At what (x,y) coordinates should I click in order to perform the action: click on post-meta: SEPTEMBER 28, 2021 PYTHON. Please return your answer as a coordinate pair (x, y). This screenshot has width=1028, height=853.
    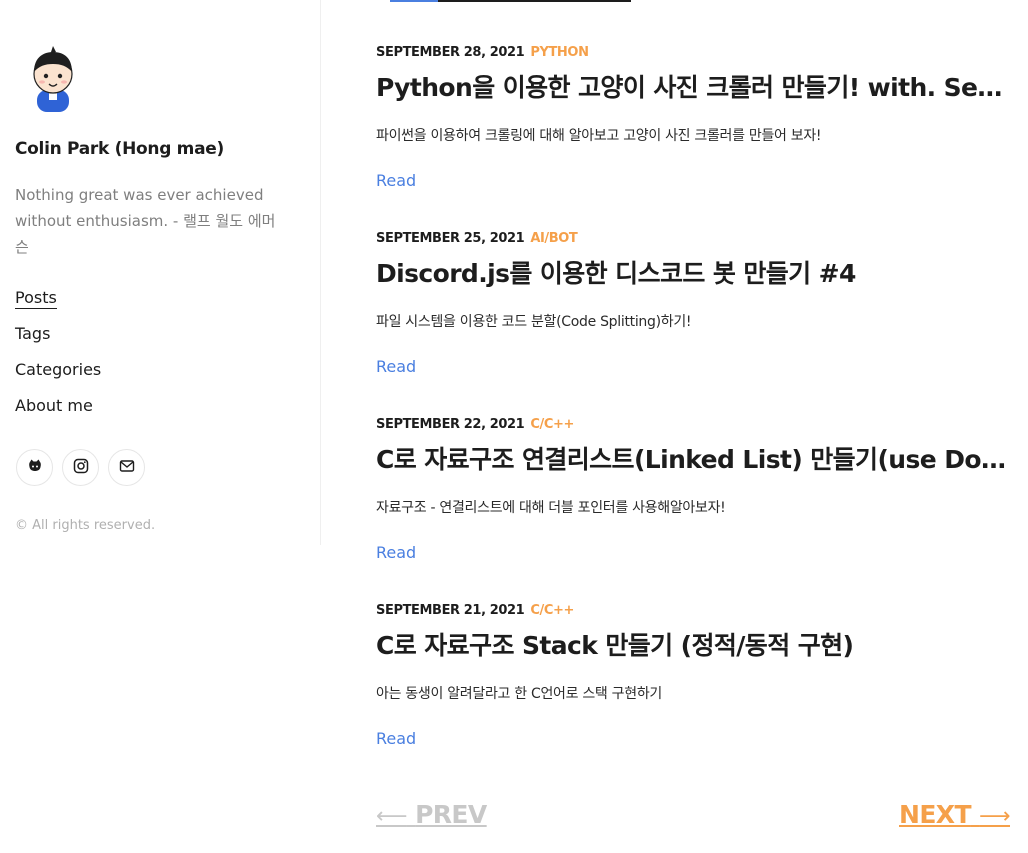
    Looking at the image, I should click on (482, 52).